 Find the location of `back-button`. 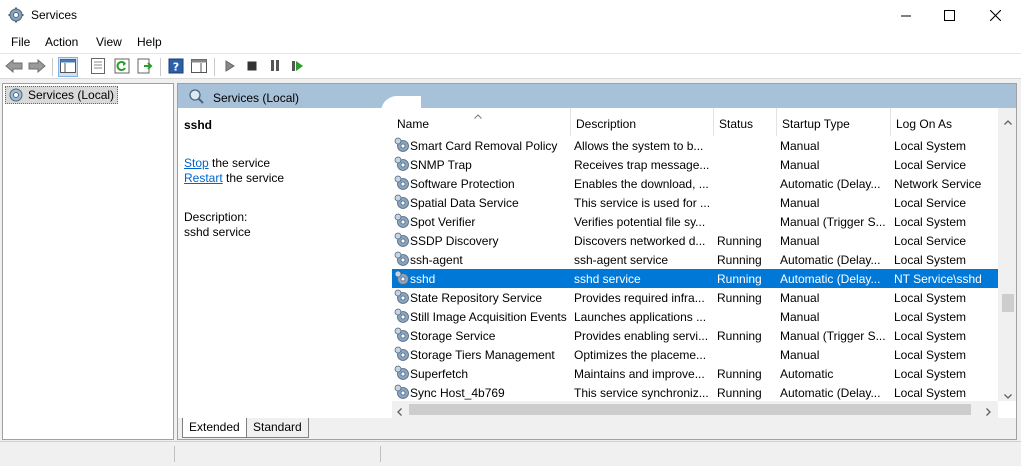

back-button is located at coordinates (14, 67).